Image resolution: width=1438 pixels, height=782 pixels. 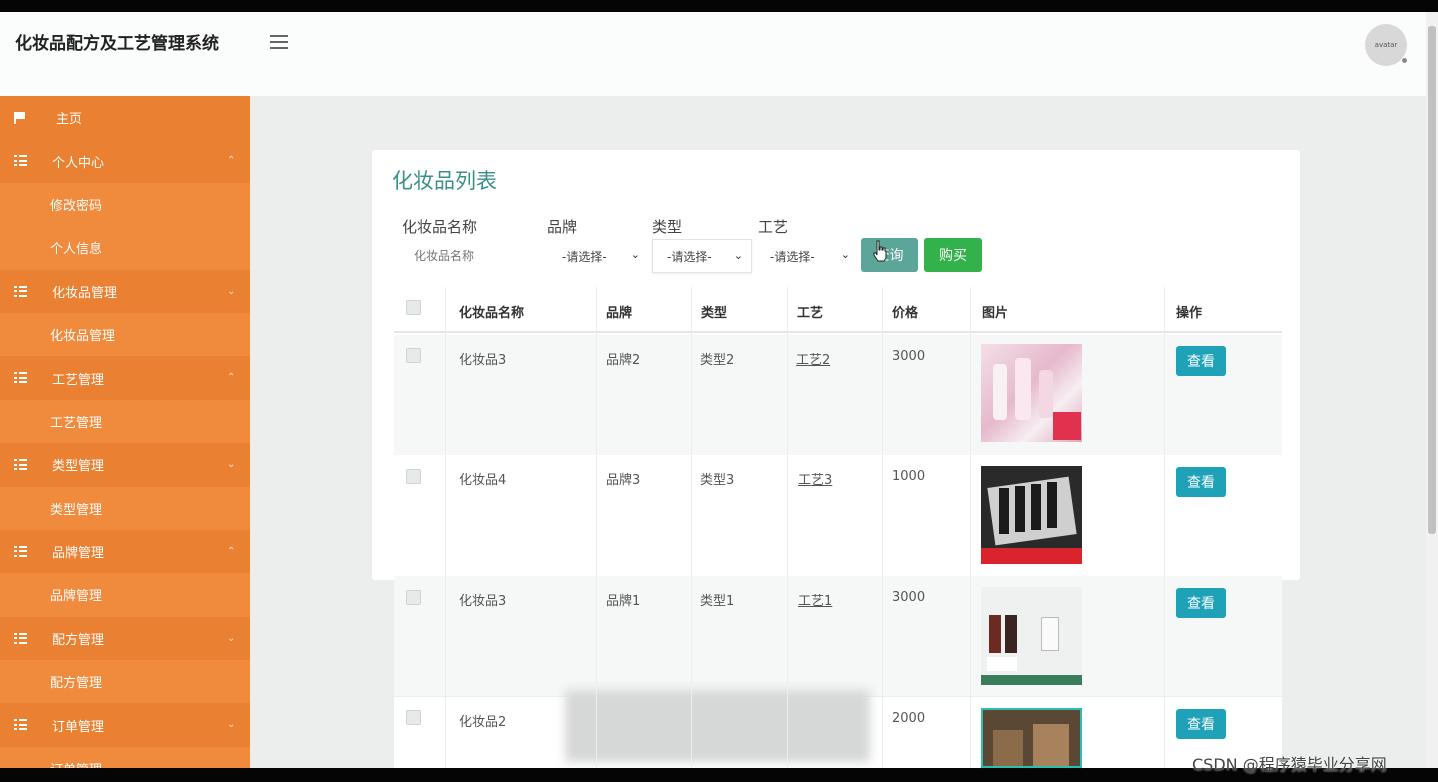 What do you see at coordinates (125, 551) in the screenshot?
I see `sidebar-item-10: 品牌管理 ⌃` at bounding box center [125, 551].